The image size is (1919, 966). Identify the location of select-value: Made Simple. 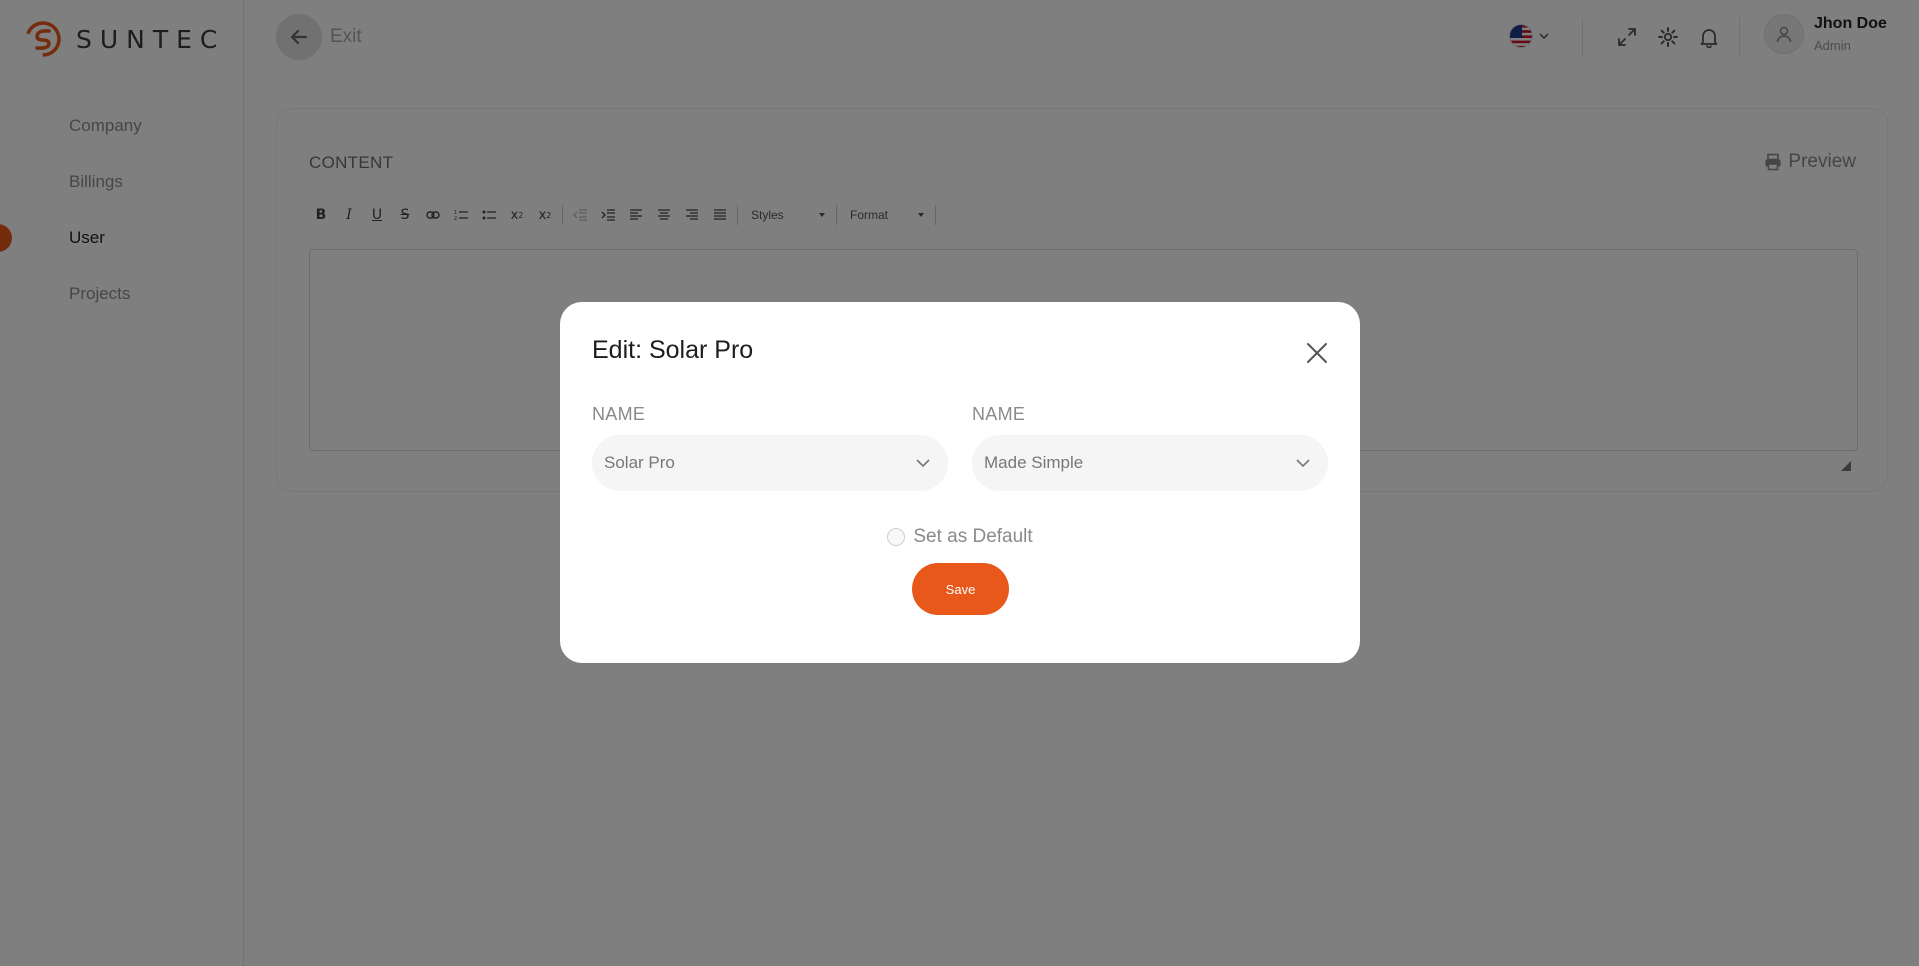
(1034, 462).